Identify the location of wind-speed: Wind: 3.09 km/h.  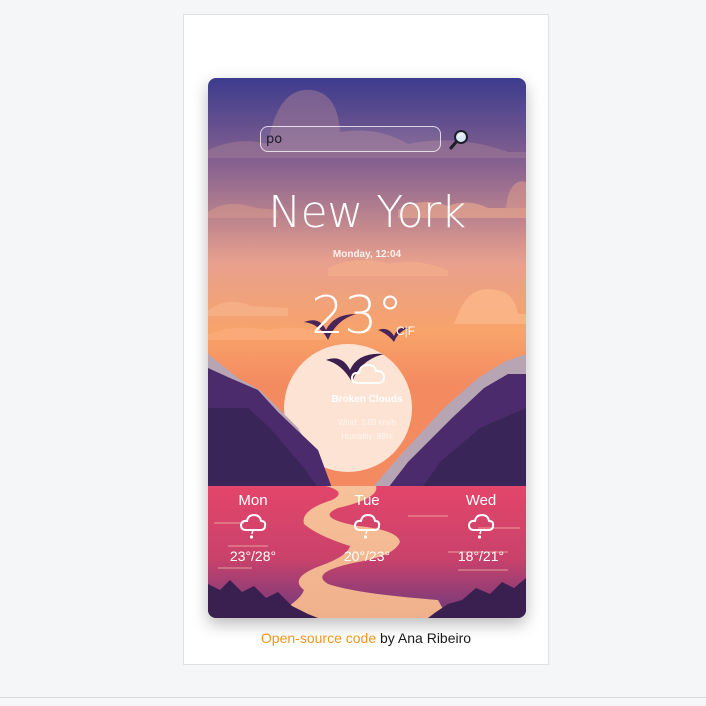
(367, 422).